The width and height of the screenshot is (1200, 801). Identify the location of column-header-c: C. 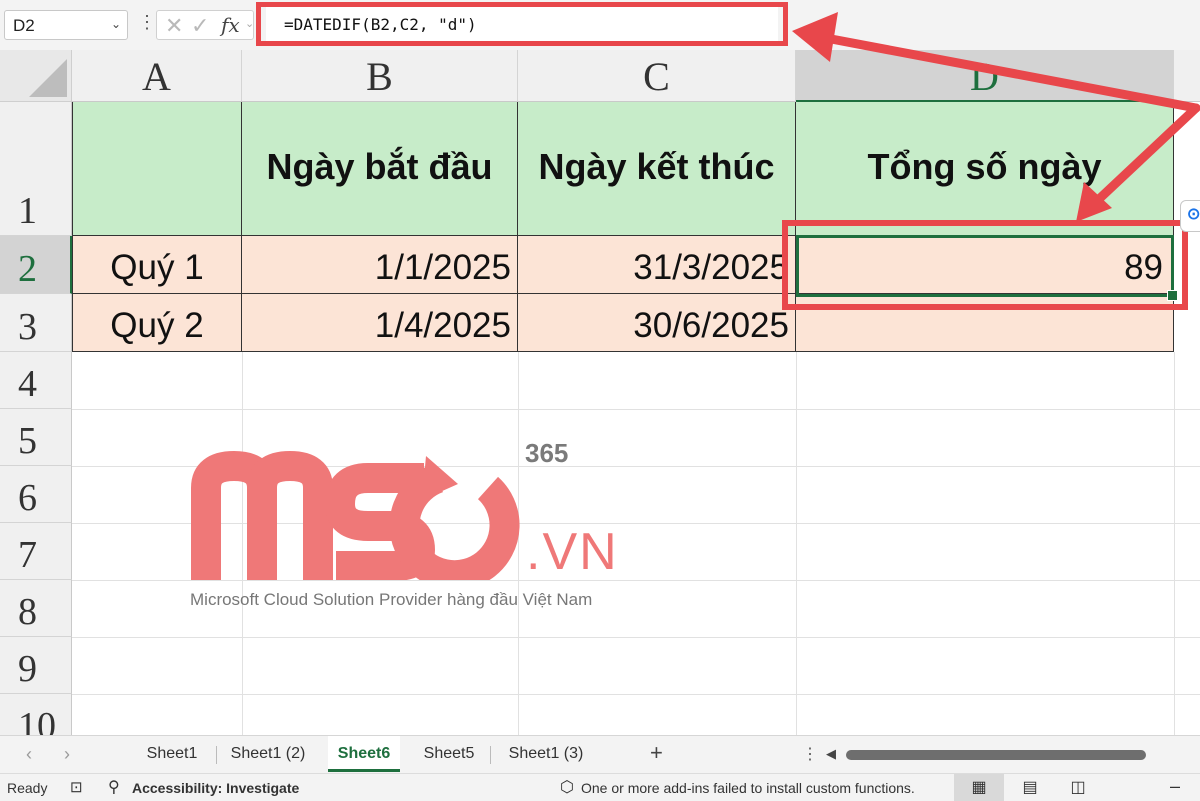
(657, 76).